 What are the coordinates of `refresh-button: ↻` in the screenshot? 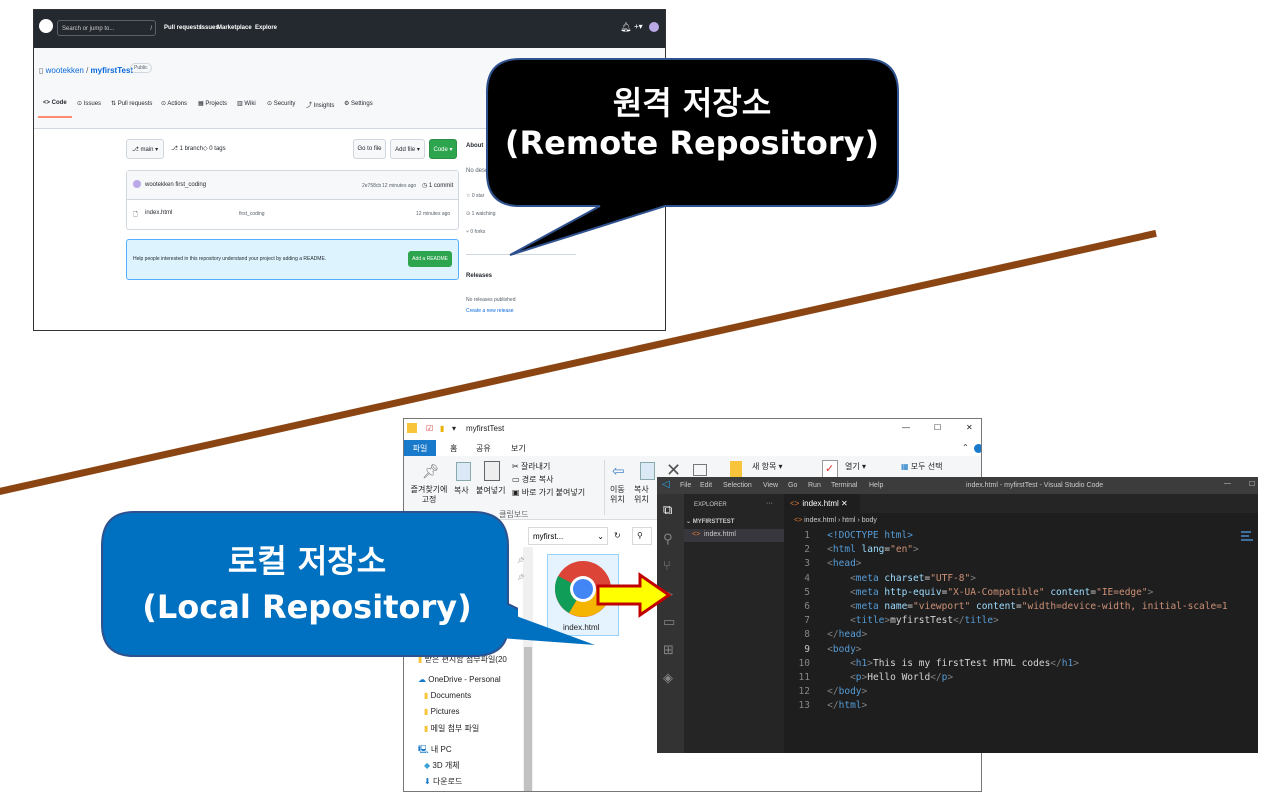 It's located at (617, 535).